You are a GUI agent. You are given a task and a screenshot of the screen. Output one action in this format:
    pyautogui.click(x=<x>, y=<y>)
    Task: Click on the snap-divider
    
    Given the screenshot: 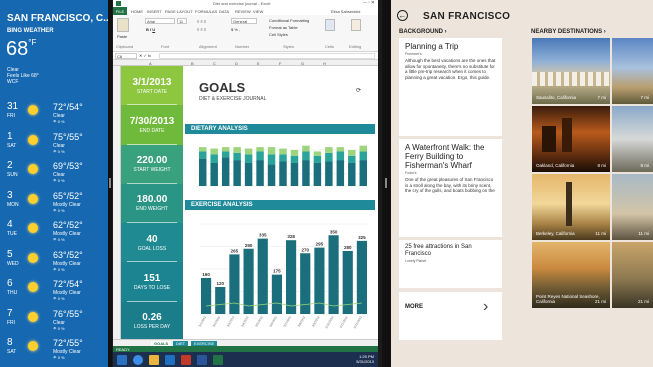 What is the action you would take?
    pyautogui.click(x=110, y=183)
    